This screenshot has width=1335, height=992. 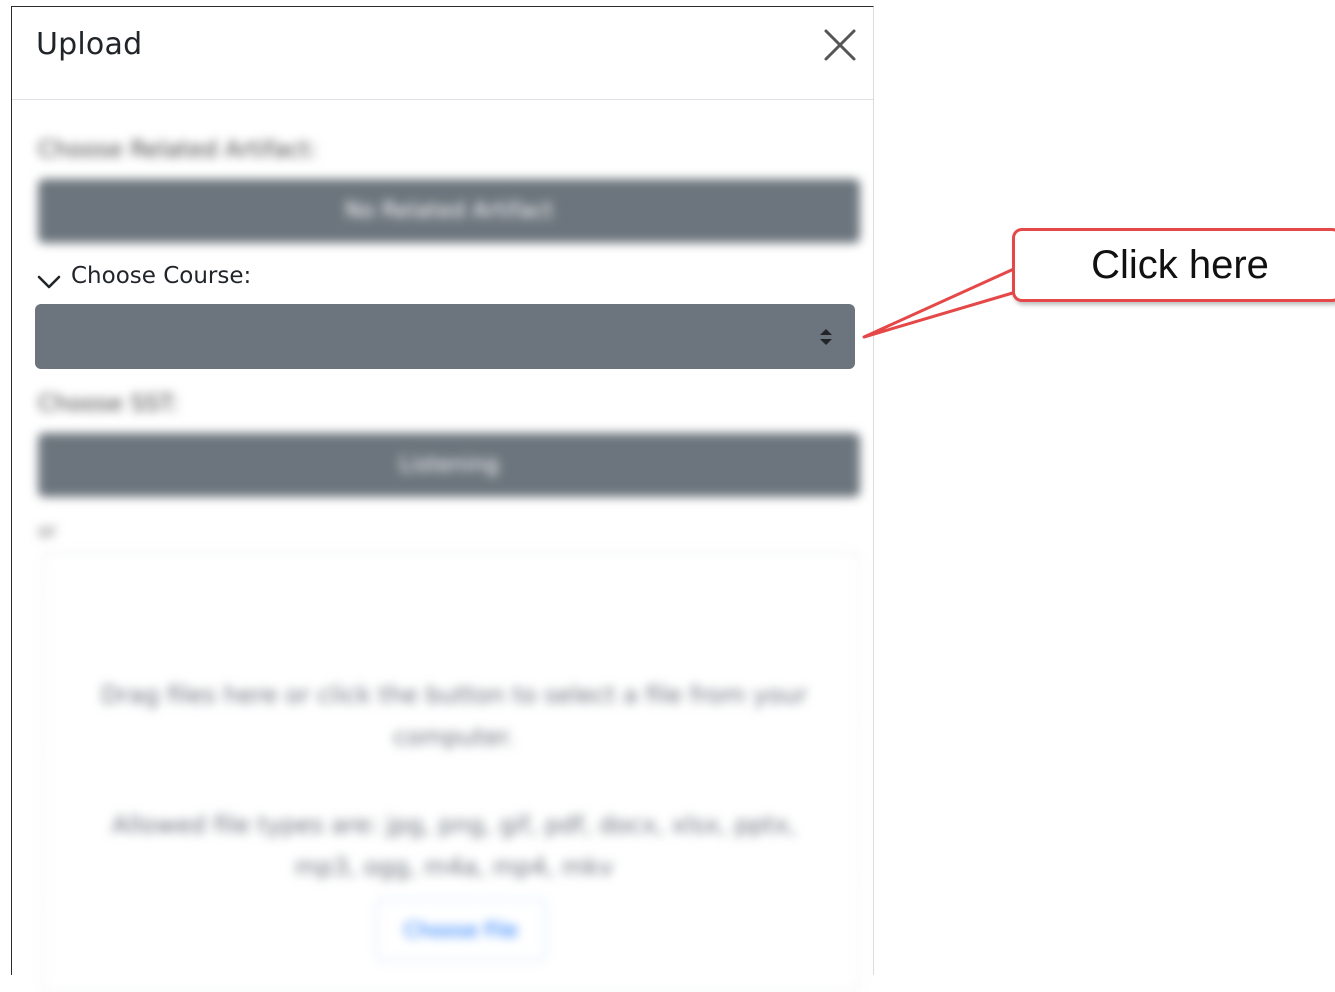 I want to click on close-icon, so click(x=840, y=45).